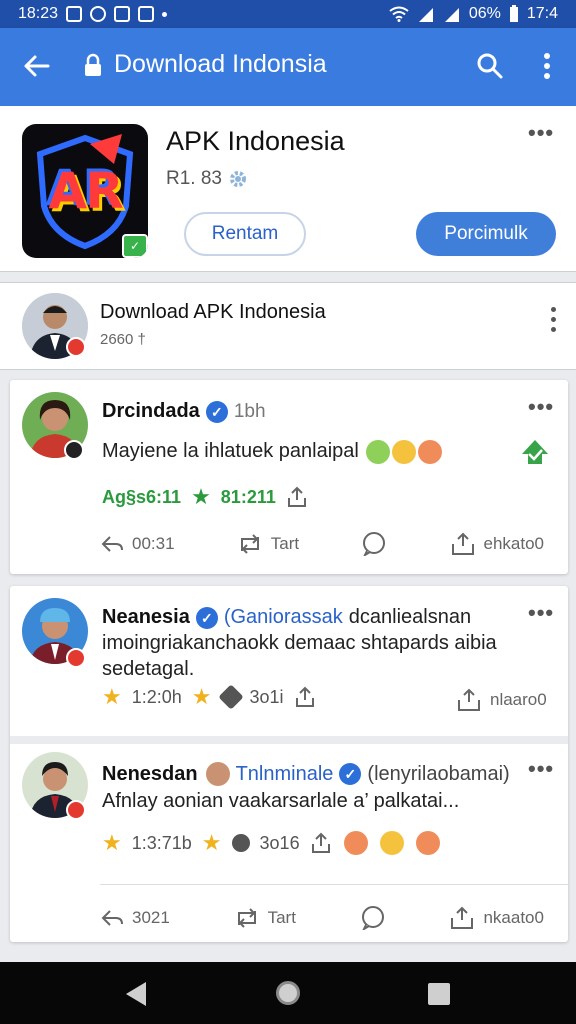 The height and width of the screenshot is (1024, 576). What do you see at coordinates (248, 496) in the screenshot?
I see `stat-b: 81:211` at bounding box center [248, 496].